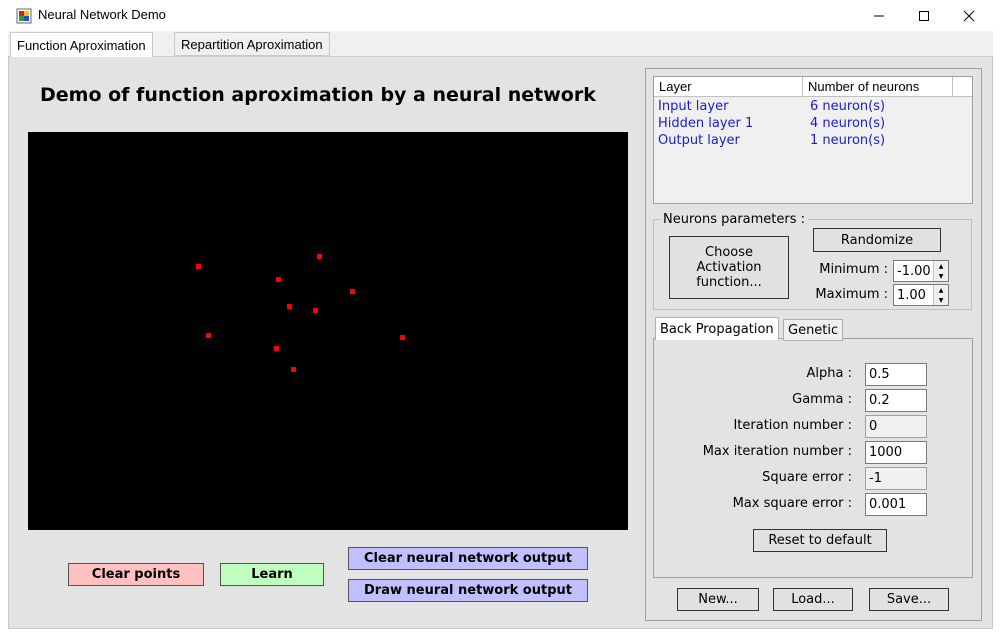 The height and width of the screenshot is (637, 1000). What do you see at coordinates (500, 44) in the screenshot?
I see `tab-strip` at bounding box center [500, 44].